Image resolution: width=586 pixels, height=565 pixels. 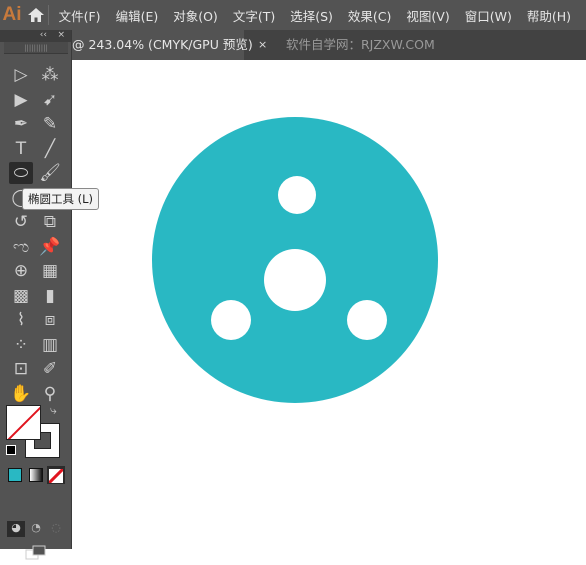 I want to click on selection-tool: ▷, so click(x=21, y=75).